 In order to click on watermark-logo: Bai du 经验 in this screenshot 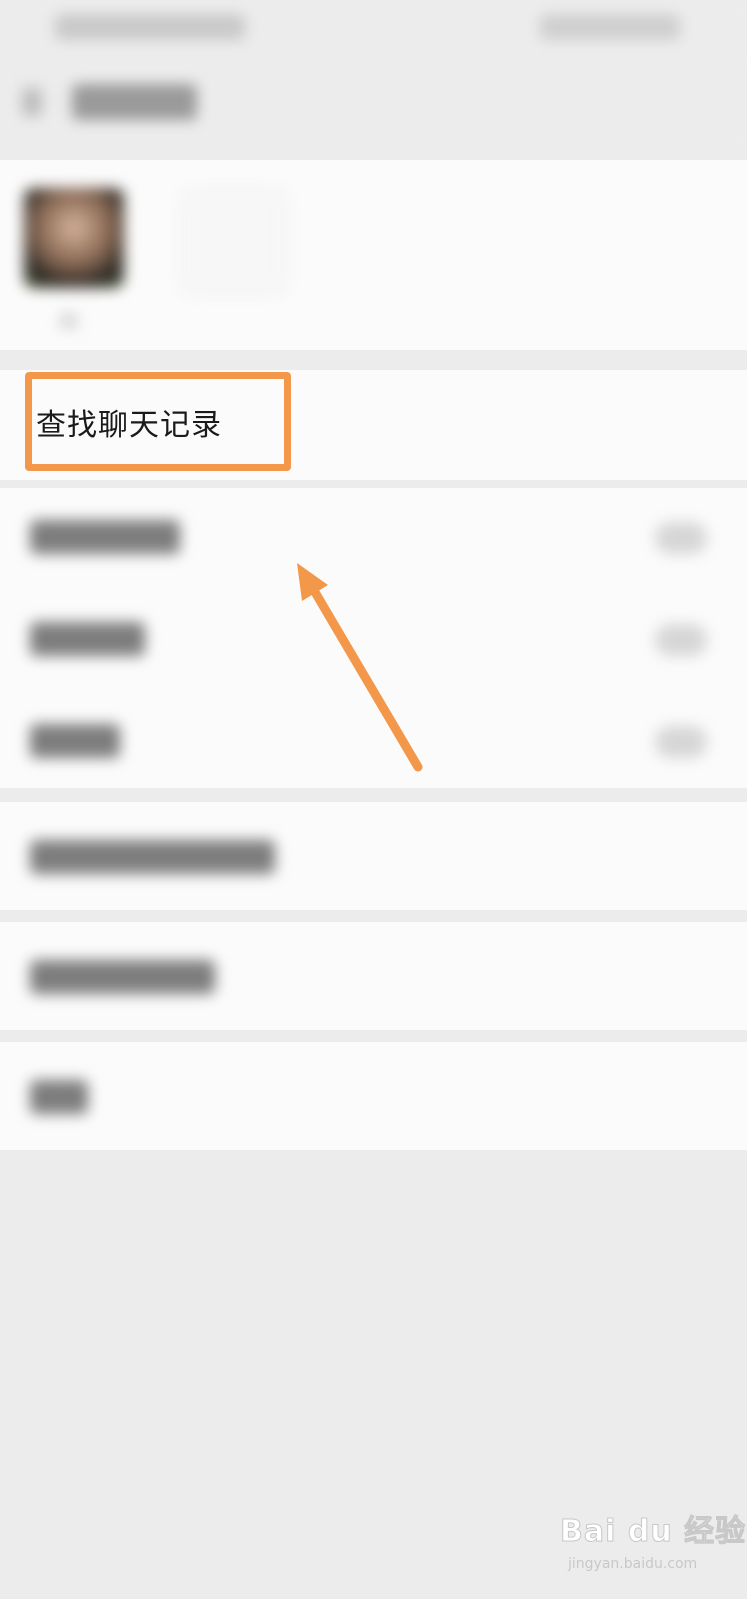, I will do `click(653, 1532)`.